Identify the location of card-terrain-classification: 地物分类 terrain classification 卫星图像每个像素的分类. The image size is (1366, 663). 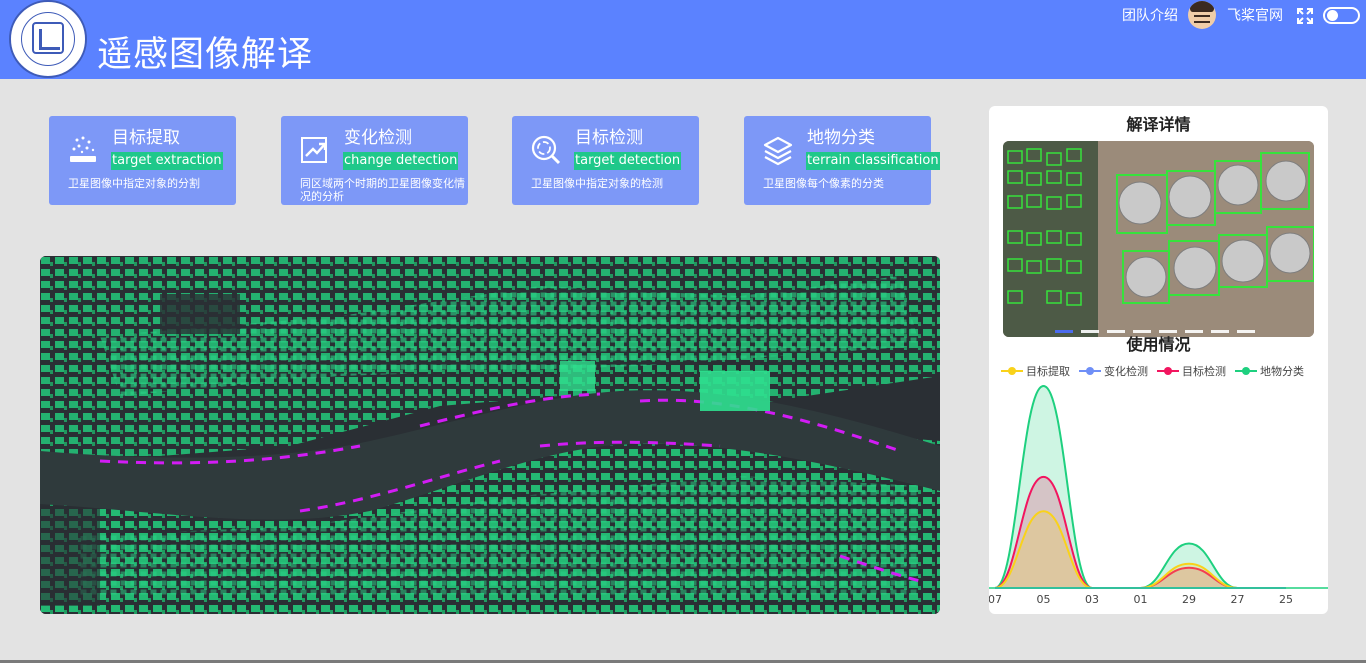
(842, 160).